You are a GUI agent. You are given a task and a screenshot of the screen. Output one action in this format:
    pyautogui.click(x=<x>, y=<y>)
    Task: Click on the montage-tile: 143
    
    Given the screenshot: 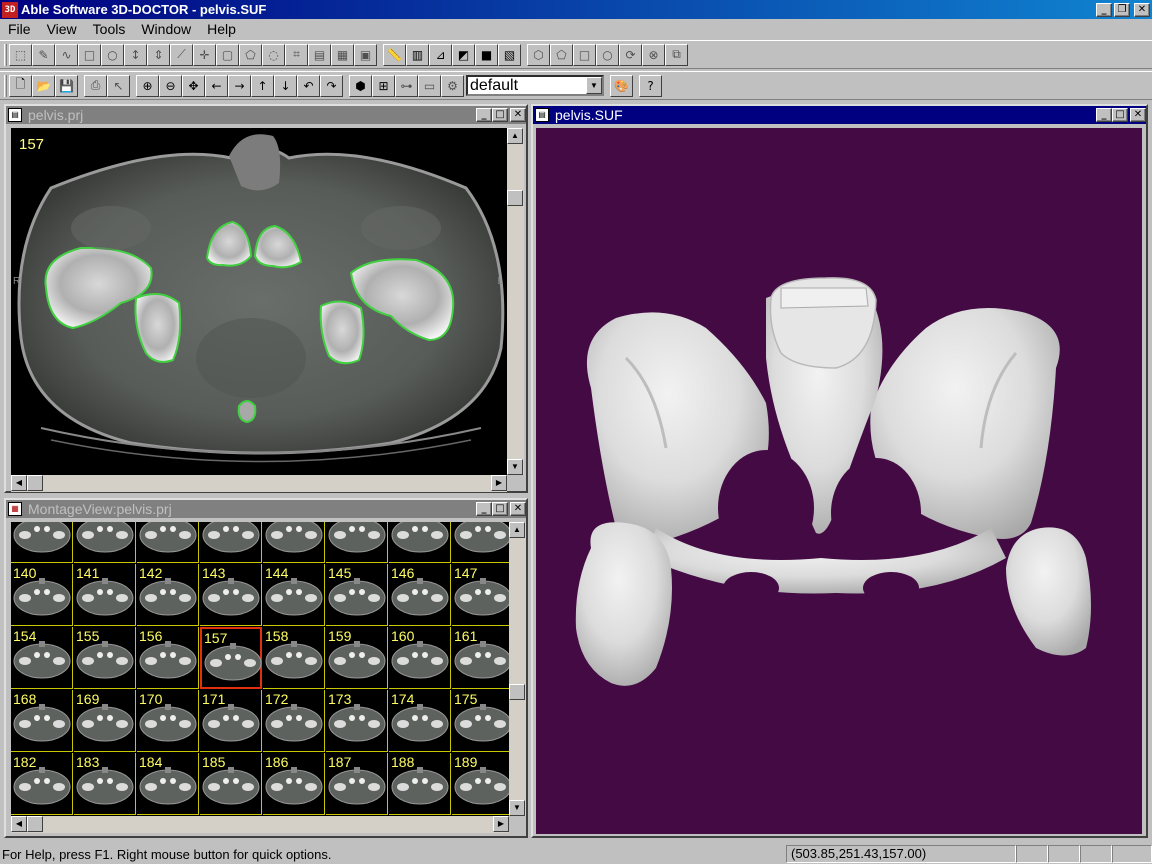 What is the action you would take?
    pyautogui.click(x=231, y=595)
    